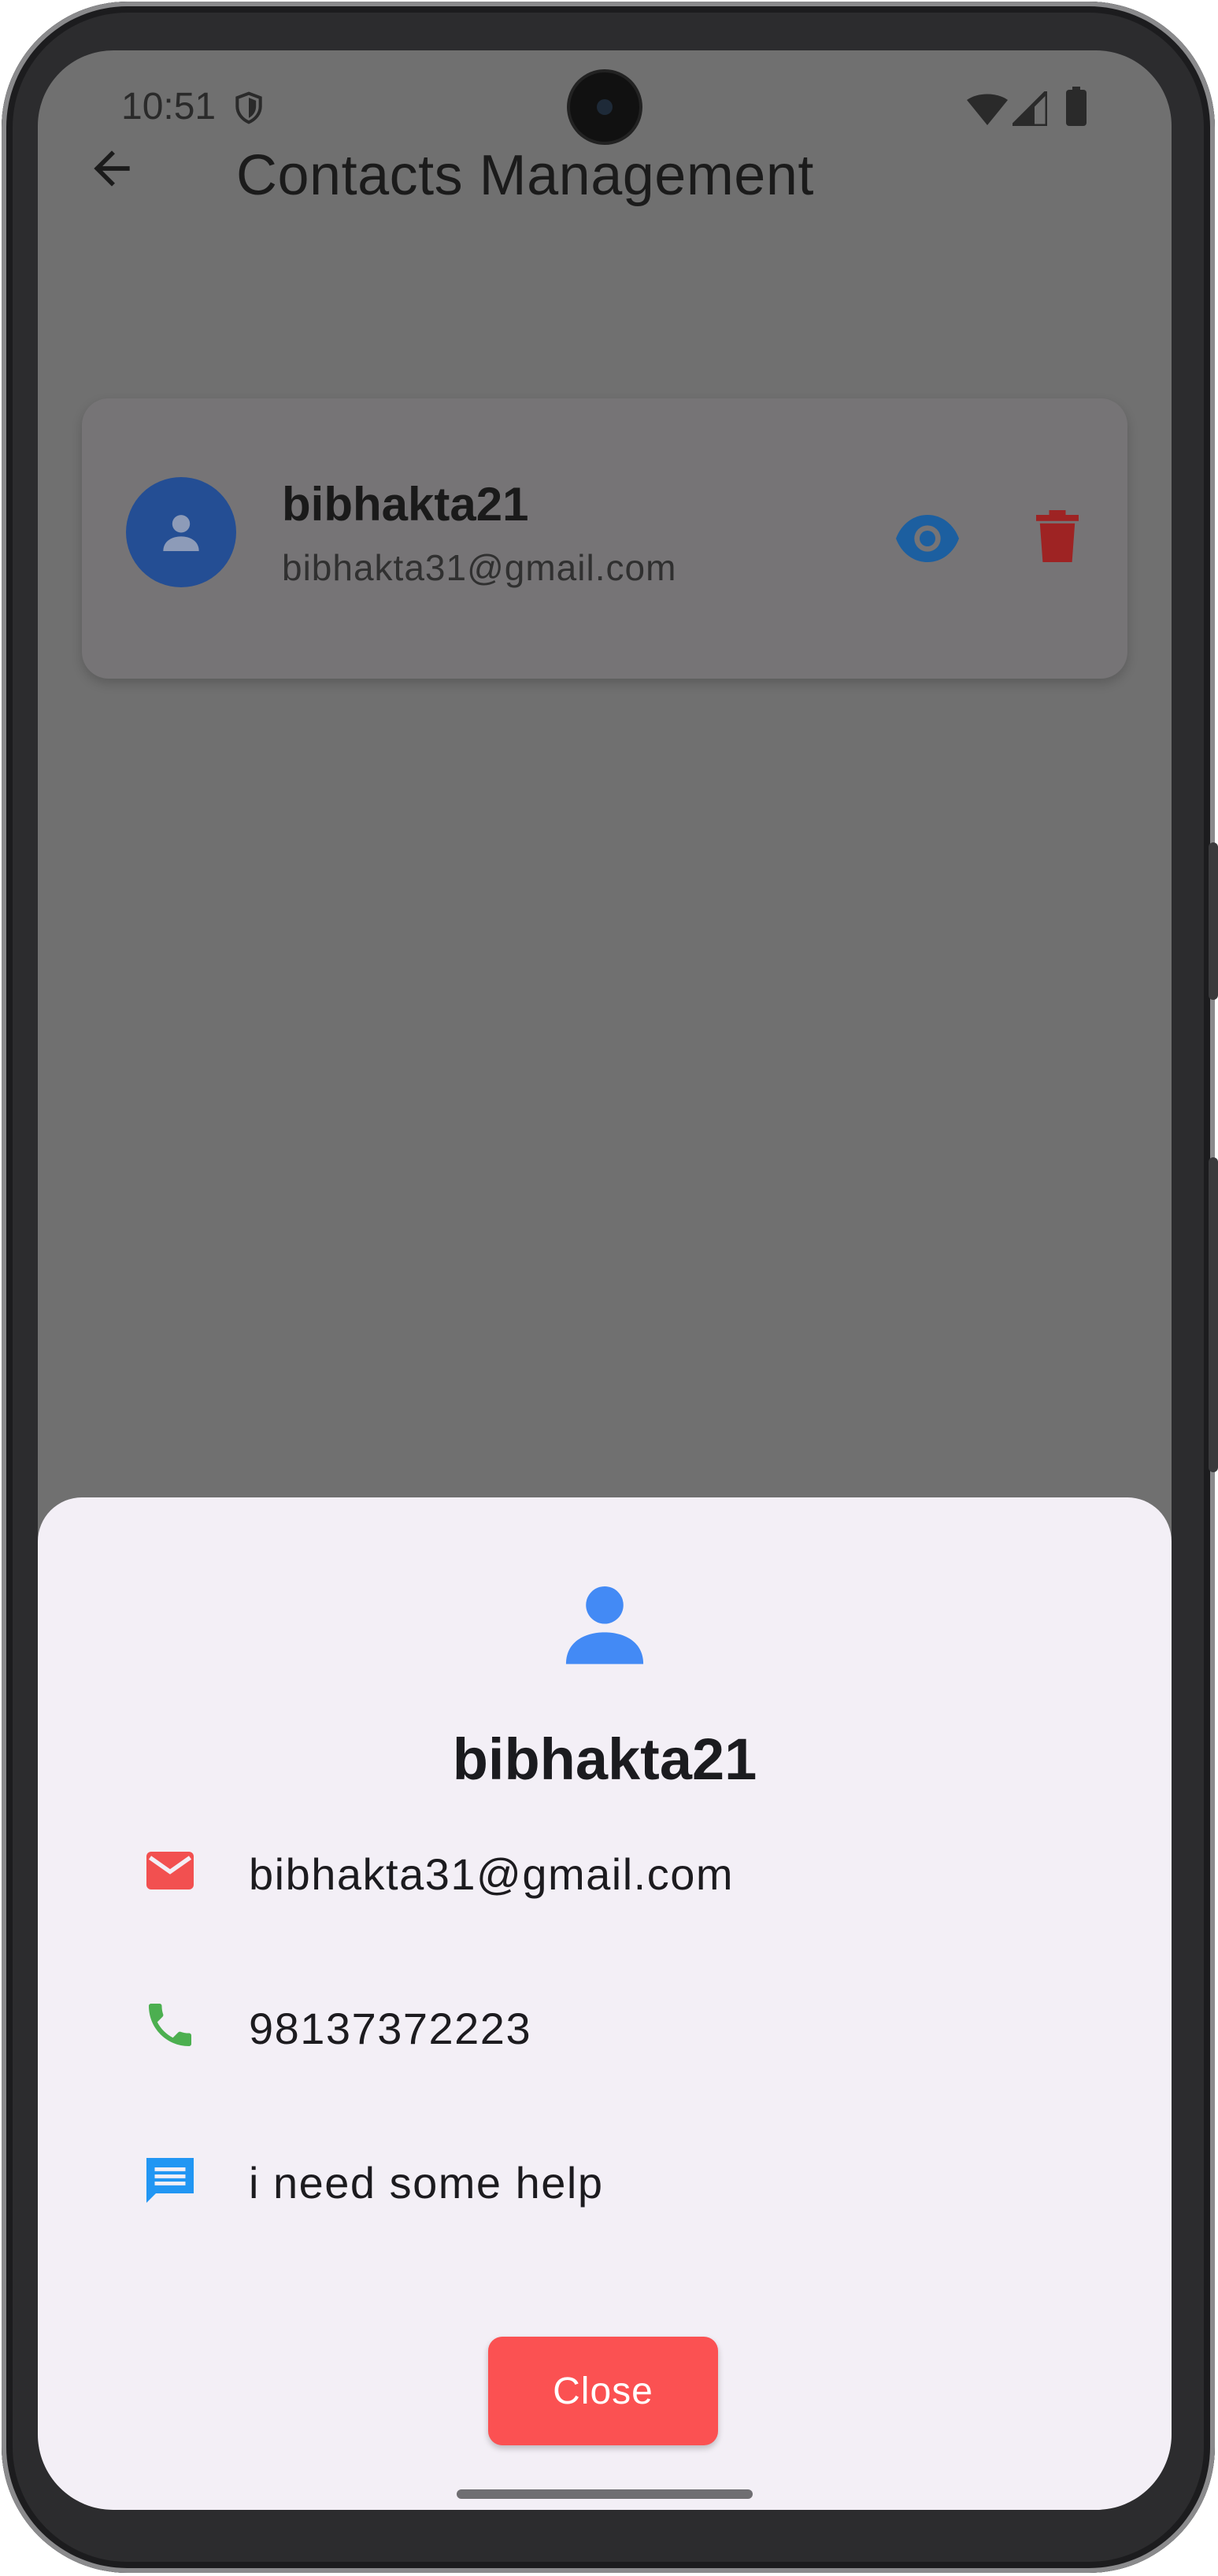 The height and width of the screenshot is (2576, 1218). Describe the element at coordinates (1030, 108) in the screenshot. I see `signal-icon` at that location.